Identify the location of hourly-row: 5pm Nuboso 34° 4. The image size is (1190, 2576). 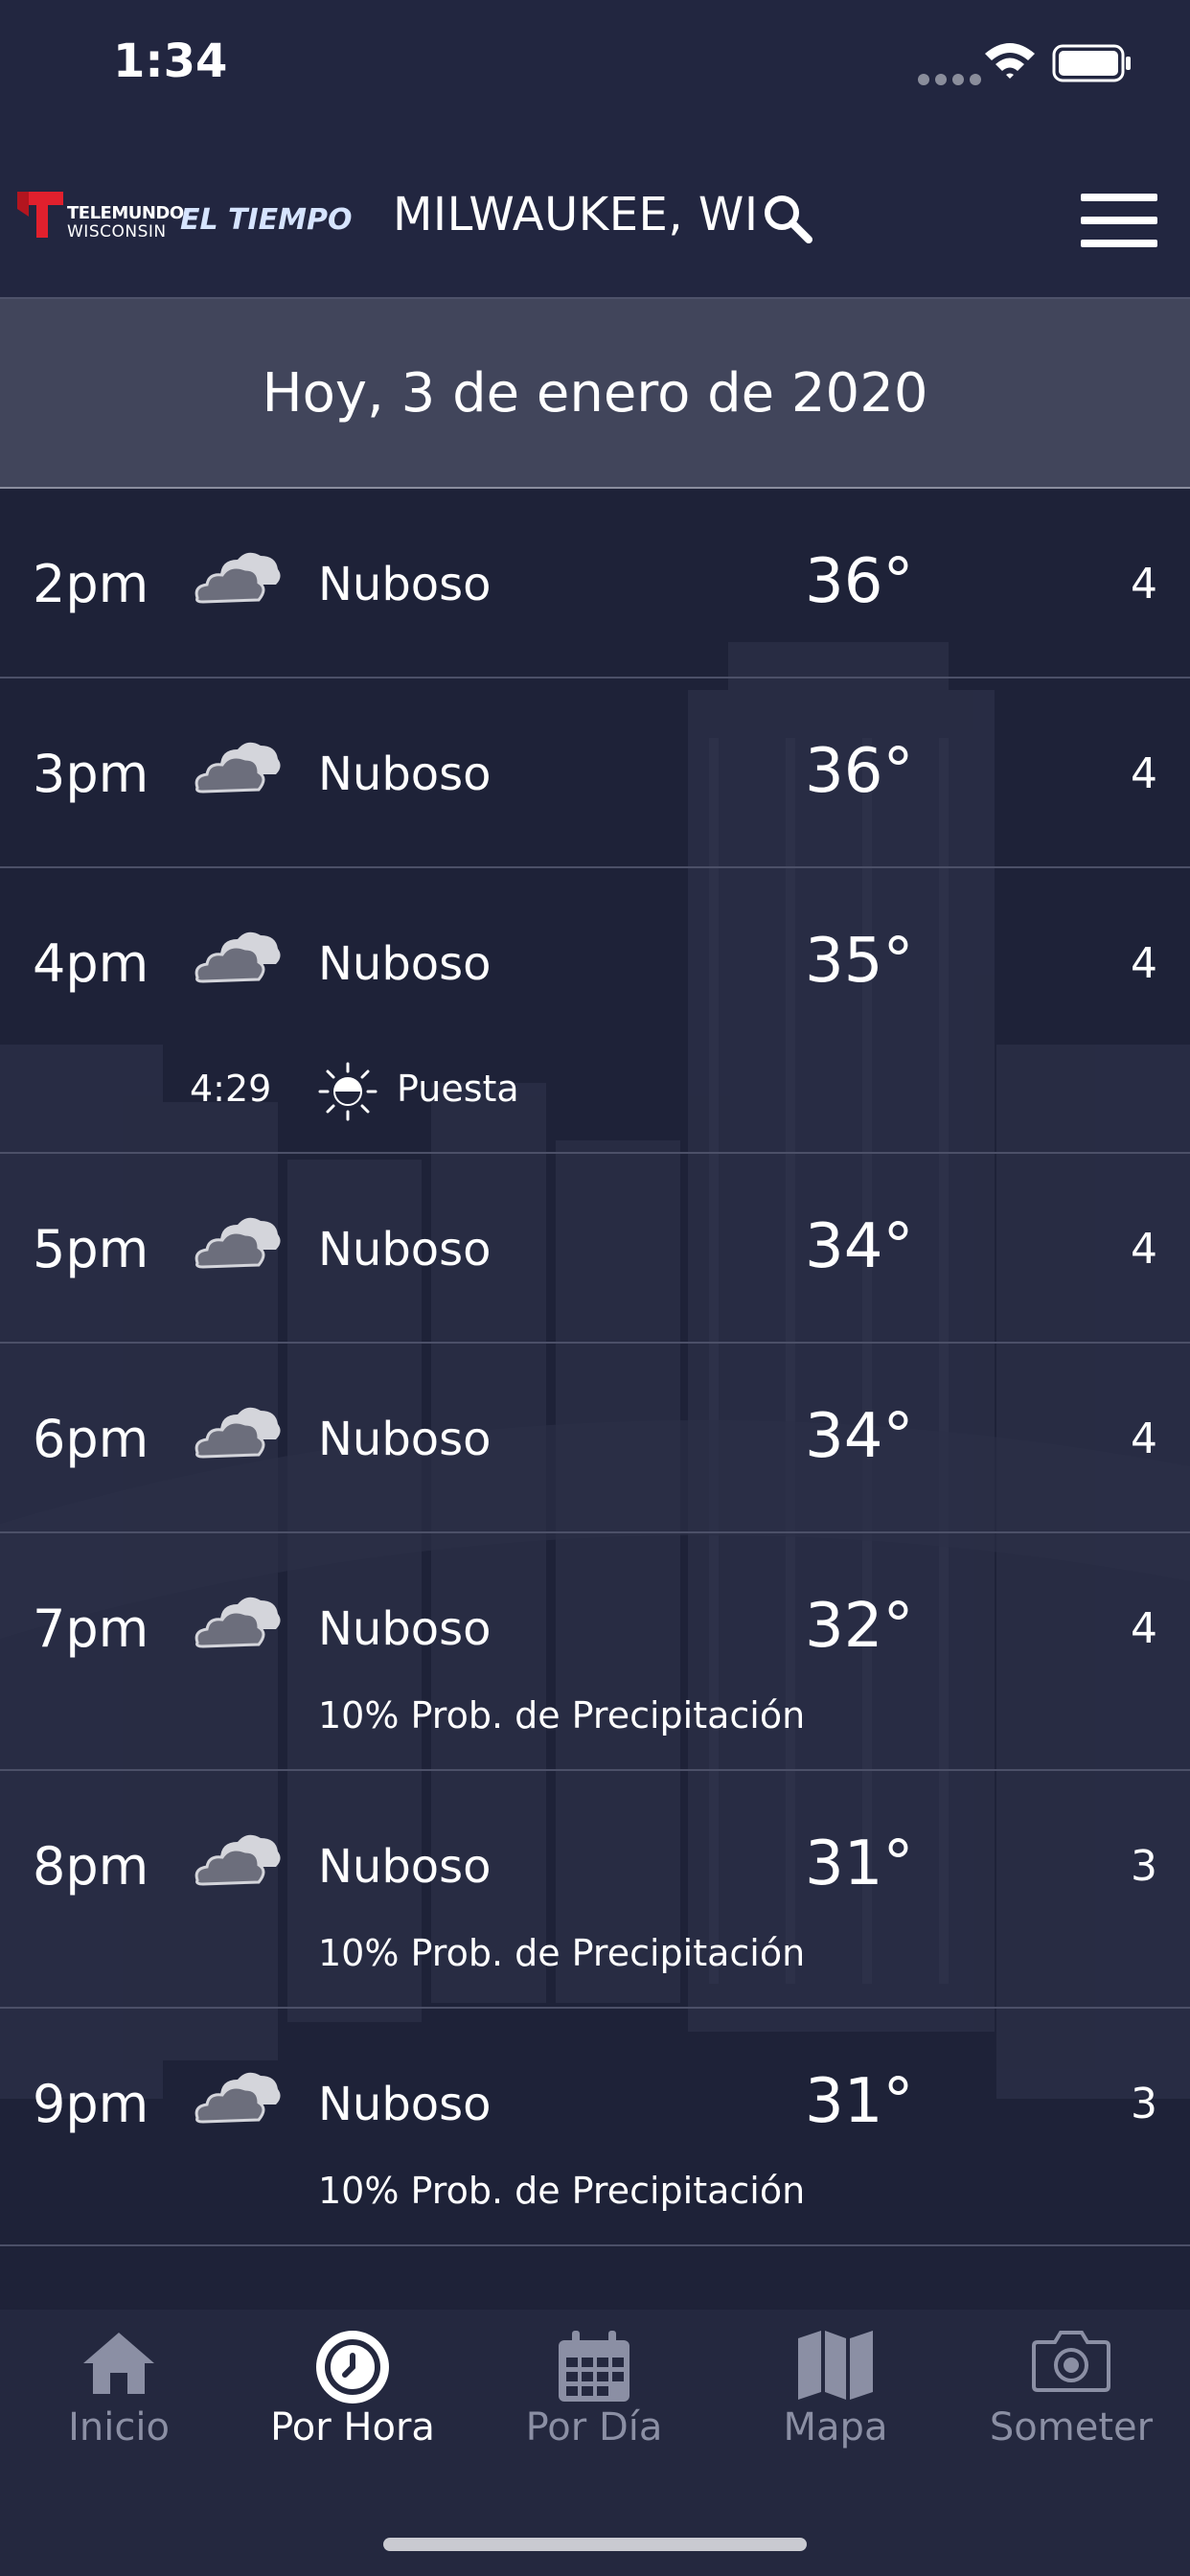
(595, 1249).